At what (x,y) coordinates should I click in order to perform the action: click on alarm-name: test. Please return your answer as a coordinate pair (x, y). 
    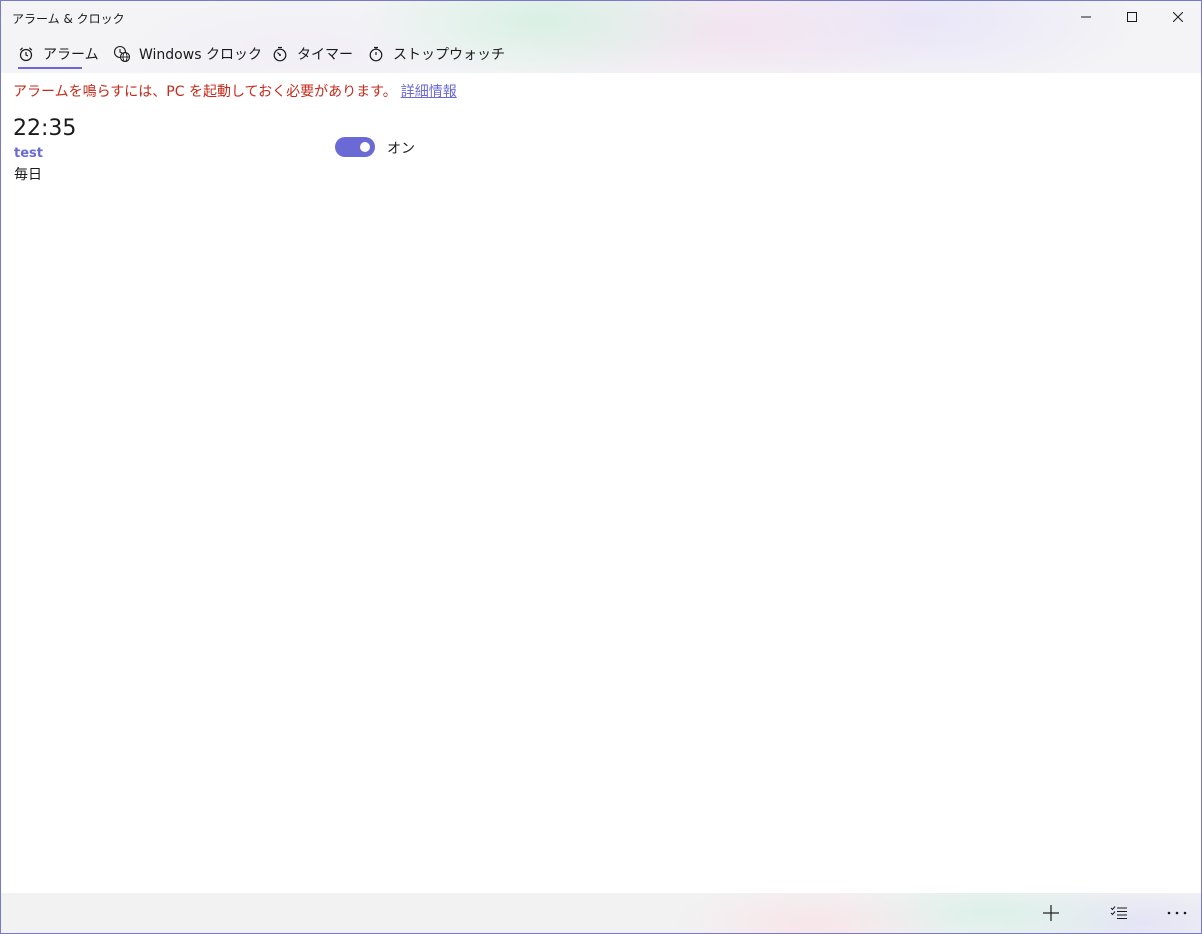
    Looking at the image, I should click on (28, 153).